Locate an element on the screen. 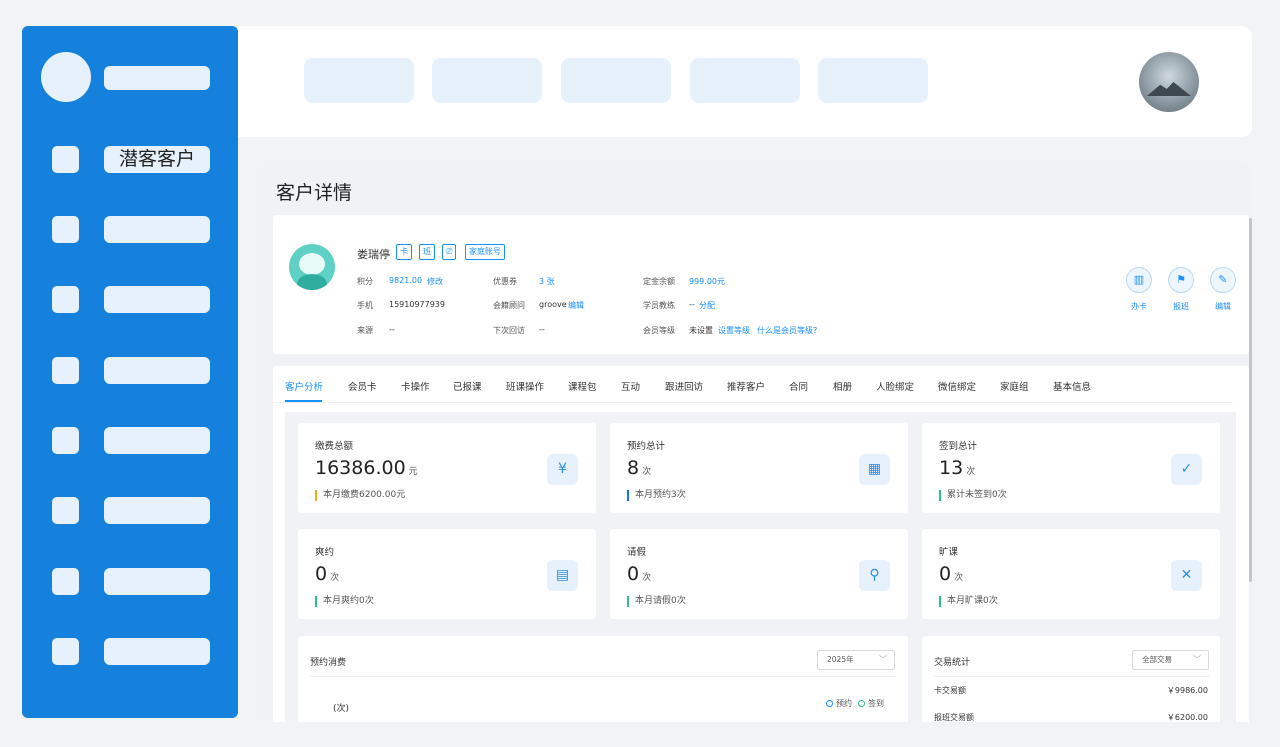 This screenshot has width=1280, height=747. user-avatar is located at coordinates (1169, 82).